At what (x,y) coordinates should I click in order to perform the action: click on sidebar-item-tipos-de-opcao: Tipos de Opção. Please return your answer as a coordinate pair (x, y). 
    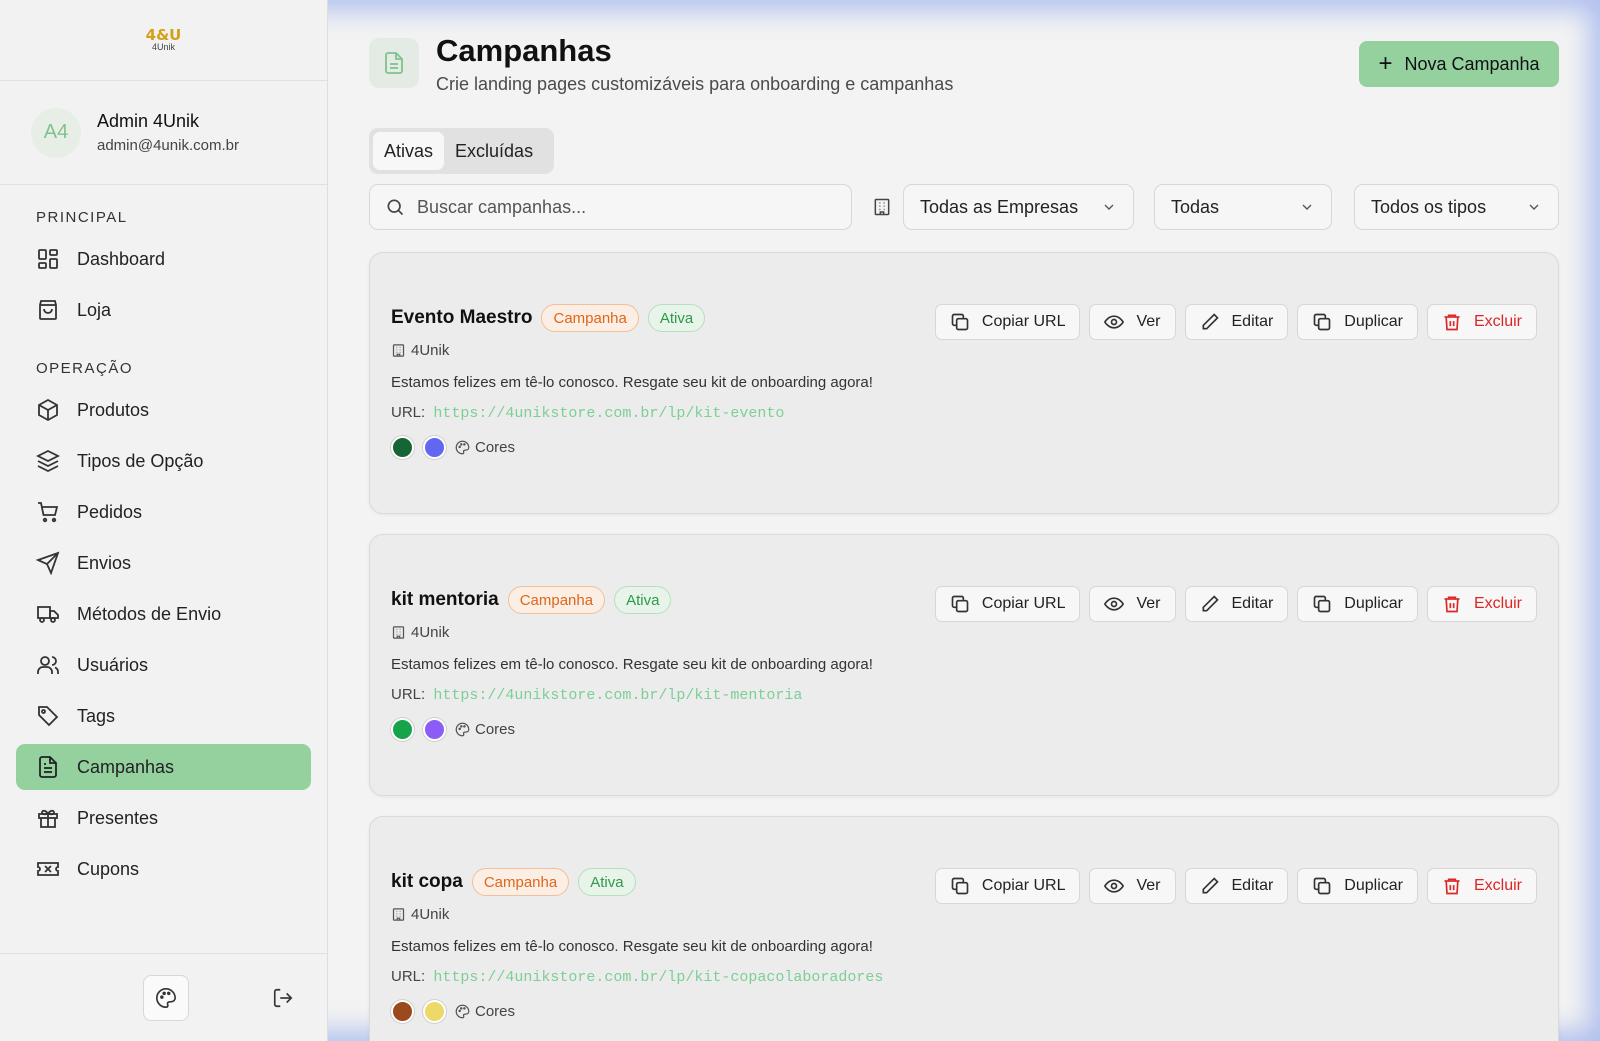
    Looking at the image, I should click on (163, 461).